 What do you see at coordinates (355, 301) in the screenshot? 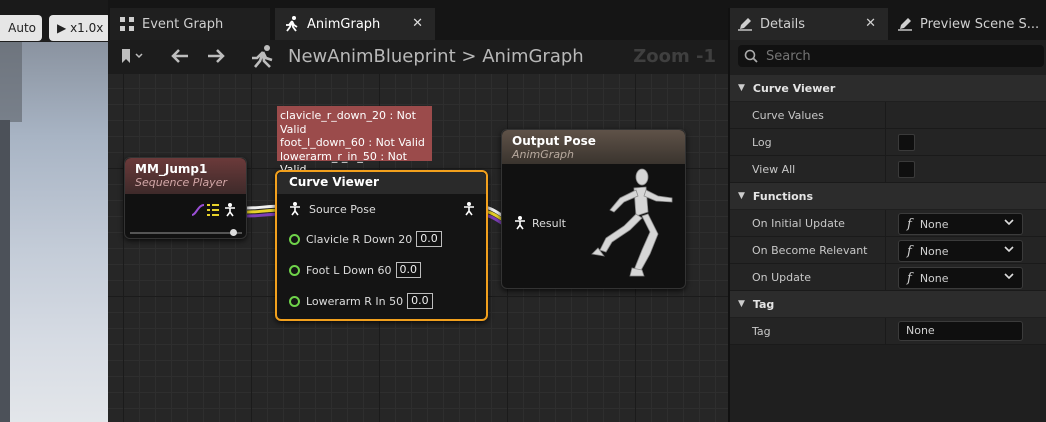
I see `curve-pin-label: Lowerarm R In 50` at bounding box center [355, 301].